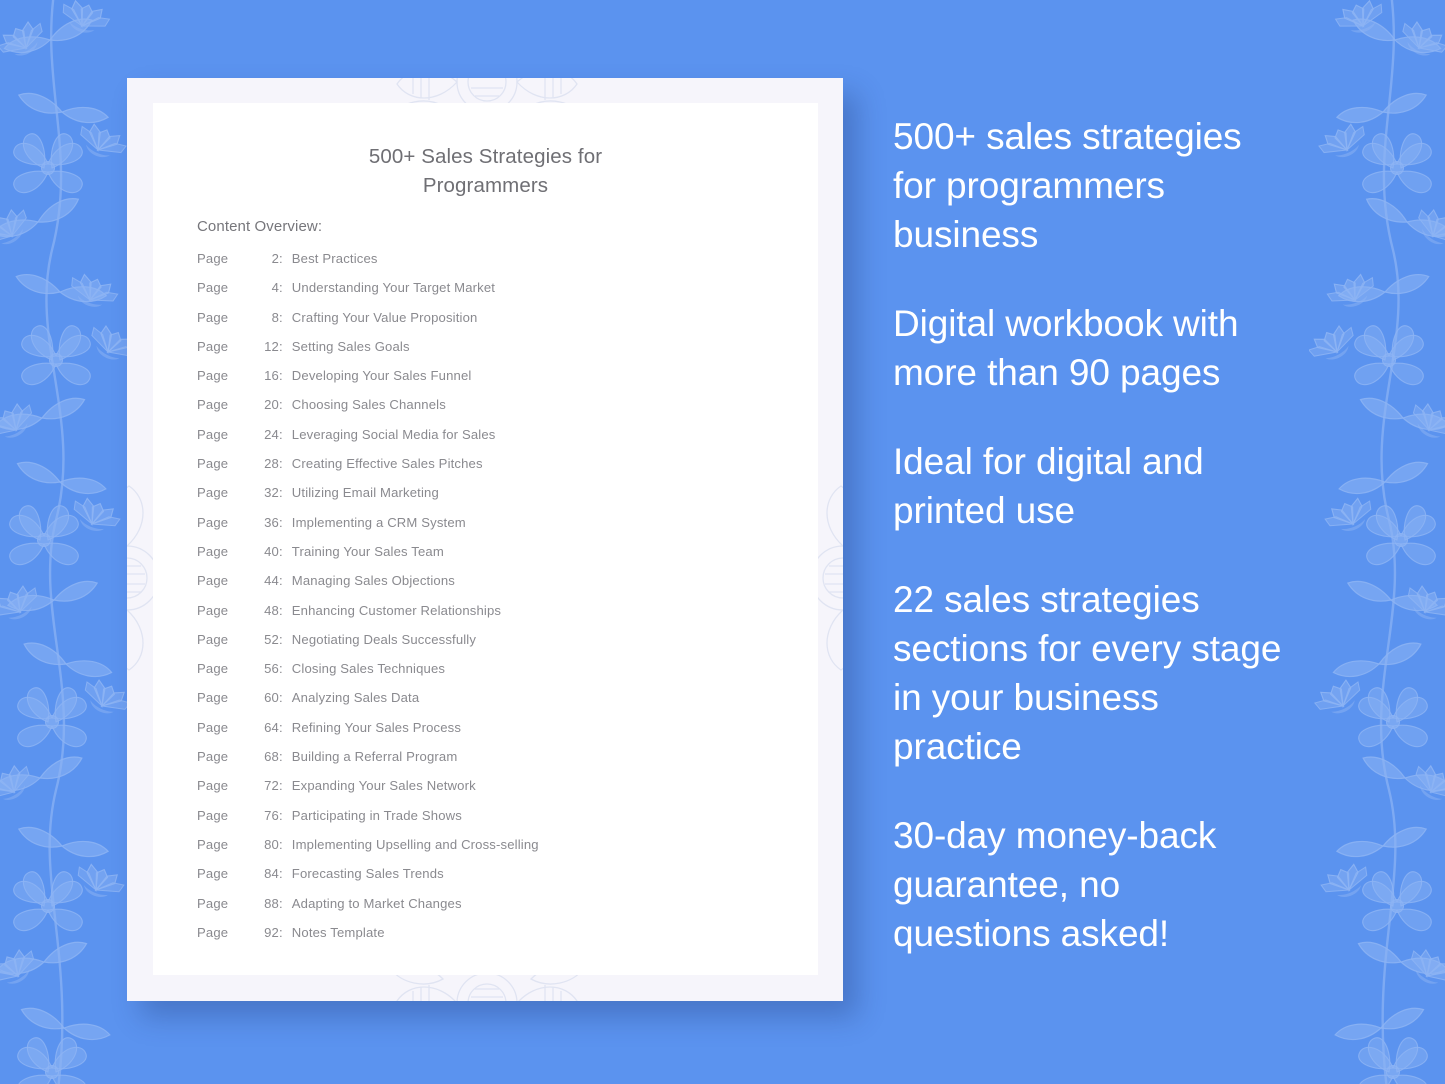 This screenshot has width=1445, height=1084. What do you see at coordinates (271, 493) in the screenshot?
I see `toc-page-number: 32` at bounding box center [271, 493].